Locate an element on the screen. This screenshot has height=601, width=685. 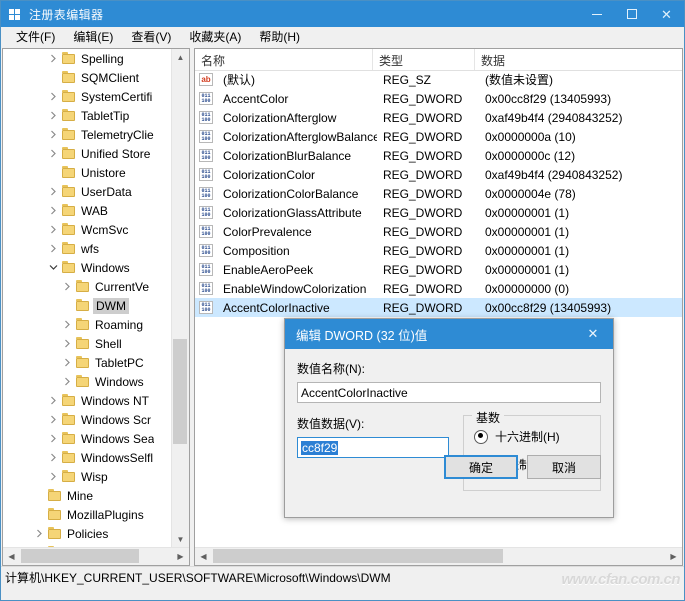
column-header-data: 数据 is located at coordinates (578, 59).